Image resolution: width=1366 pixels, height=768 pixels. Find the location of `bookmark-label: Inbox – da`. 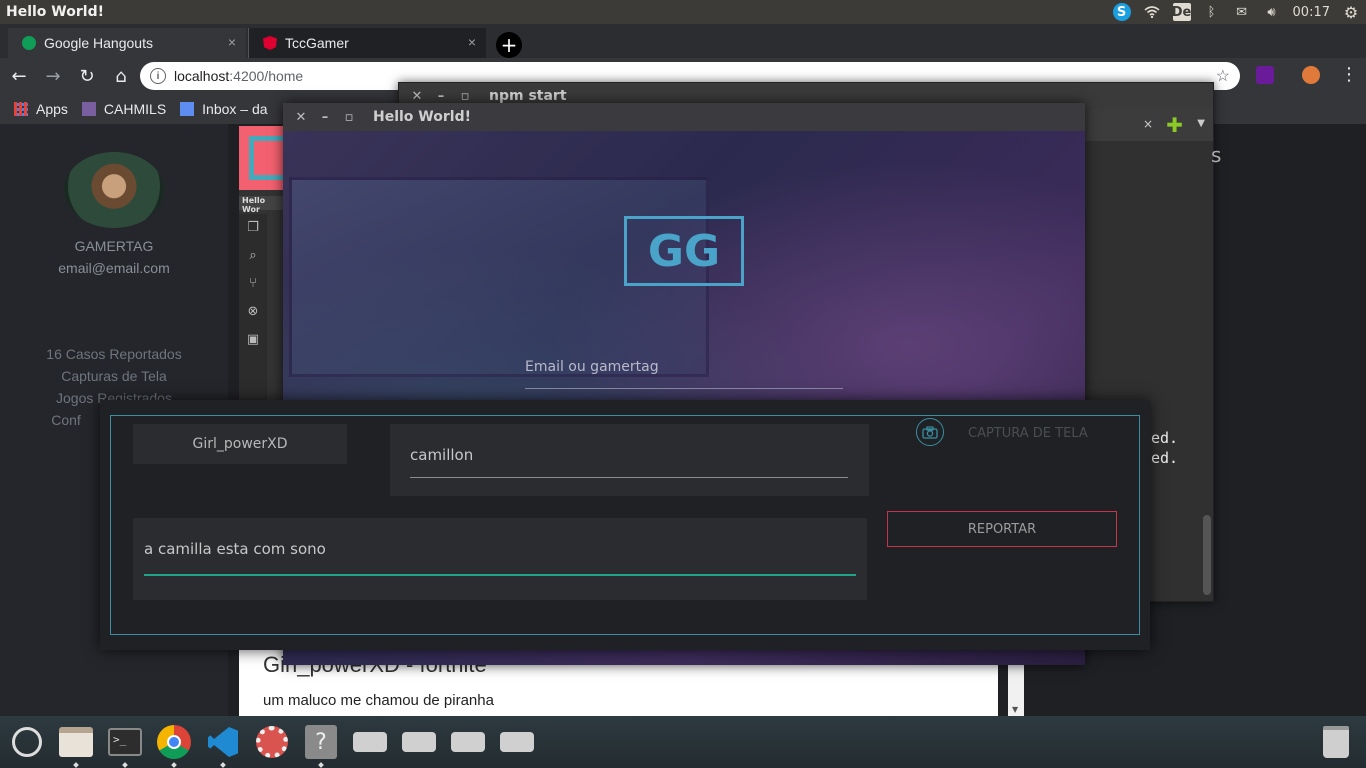

bookmark-label: Inbox – da is located at coordinates (235, 109).